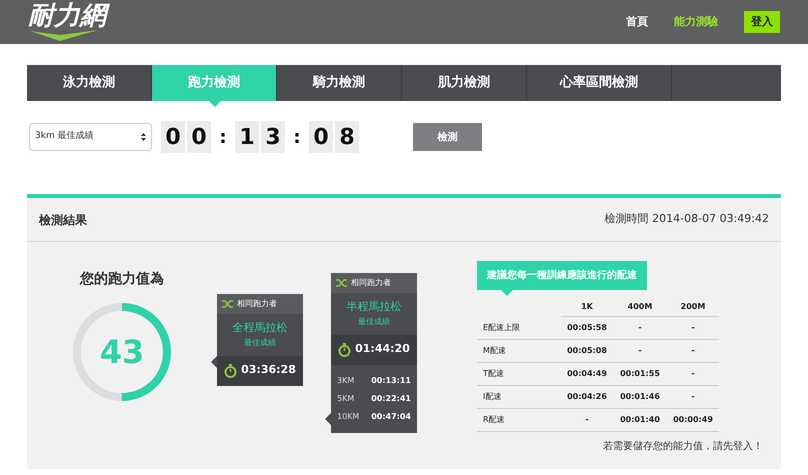 The image size is (808, 475). I want to click on nav-link: 能力測驗, so click(696, 22).